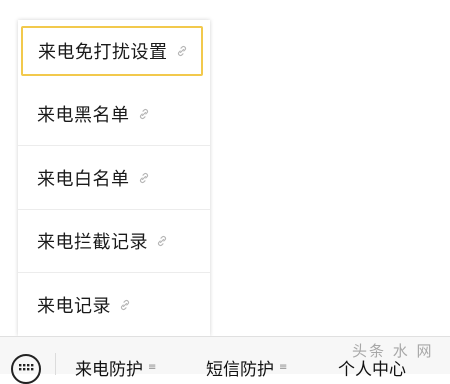 The width and height of the screenshot is (450, 384). I want to click on menu-item-label: 来电黑名单, so click(83, 115).